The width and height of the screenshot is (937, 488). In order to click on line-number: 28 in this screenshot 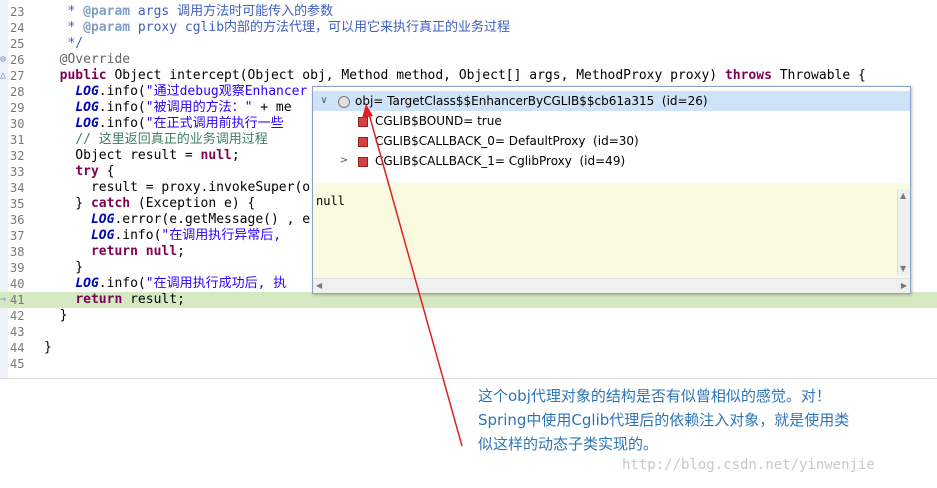, I will do `click(17, 92)`.